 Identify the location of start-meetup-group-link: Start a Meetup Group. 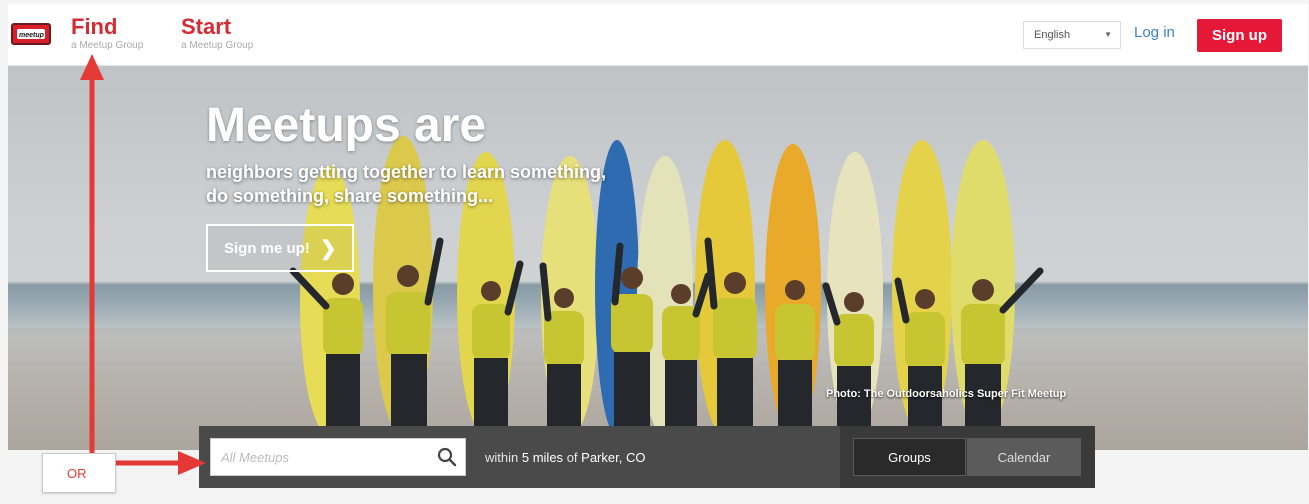
(217, 33).